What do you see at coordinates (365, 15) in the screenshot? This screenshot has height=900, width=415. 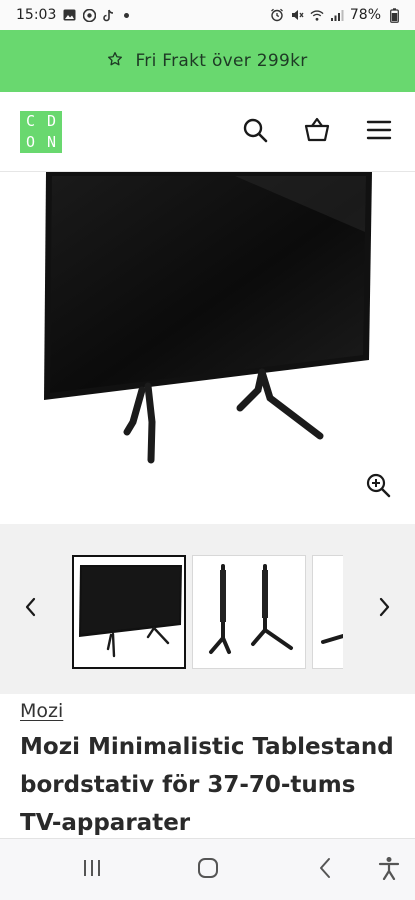 I see `battery-level: 78%` at bounding box center [365, 15].